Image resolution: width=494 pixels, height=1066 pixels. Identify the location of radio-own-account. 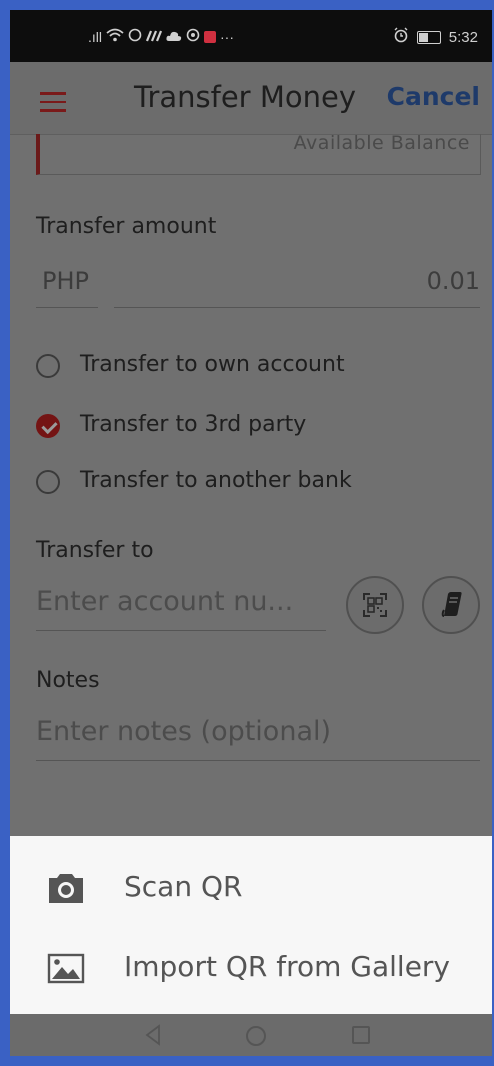
(48, 366).